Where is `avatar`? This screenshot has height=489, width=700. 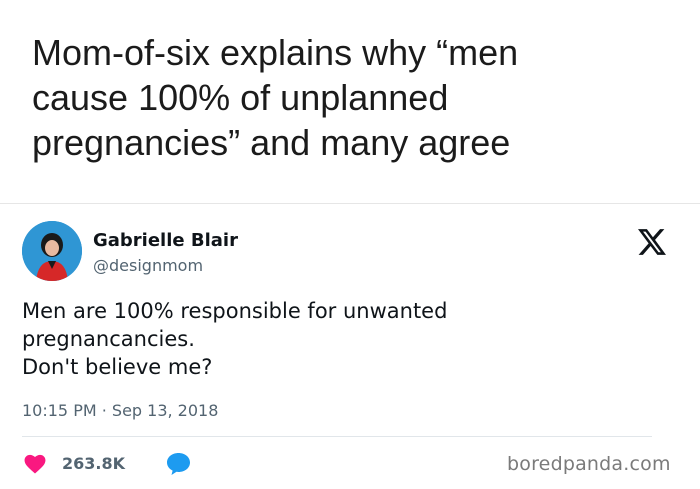 avatar is located at coordinates (52, 251).